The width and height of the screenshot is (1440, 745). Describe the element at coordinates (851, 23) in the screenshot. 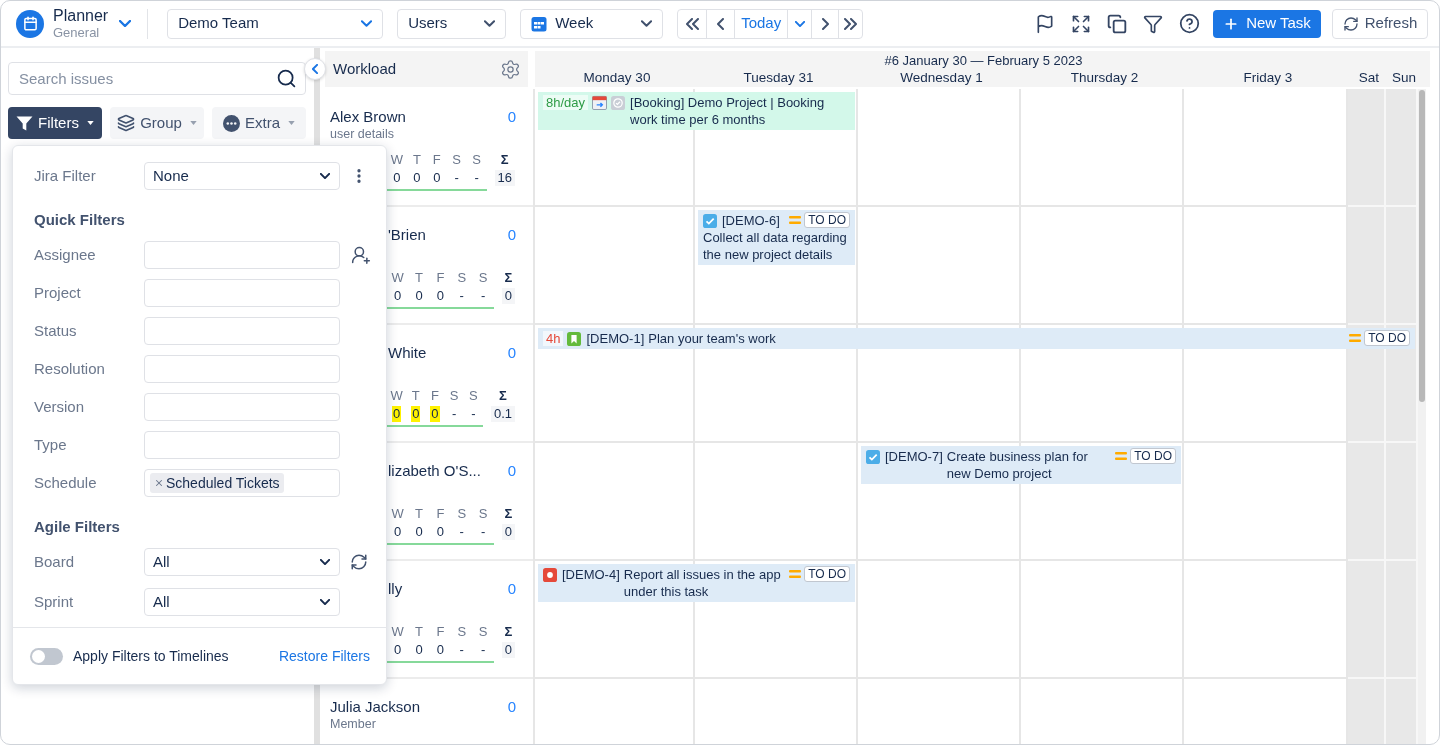

I see `double-chevron-right-icon` at that location.